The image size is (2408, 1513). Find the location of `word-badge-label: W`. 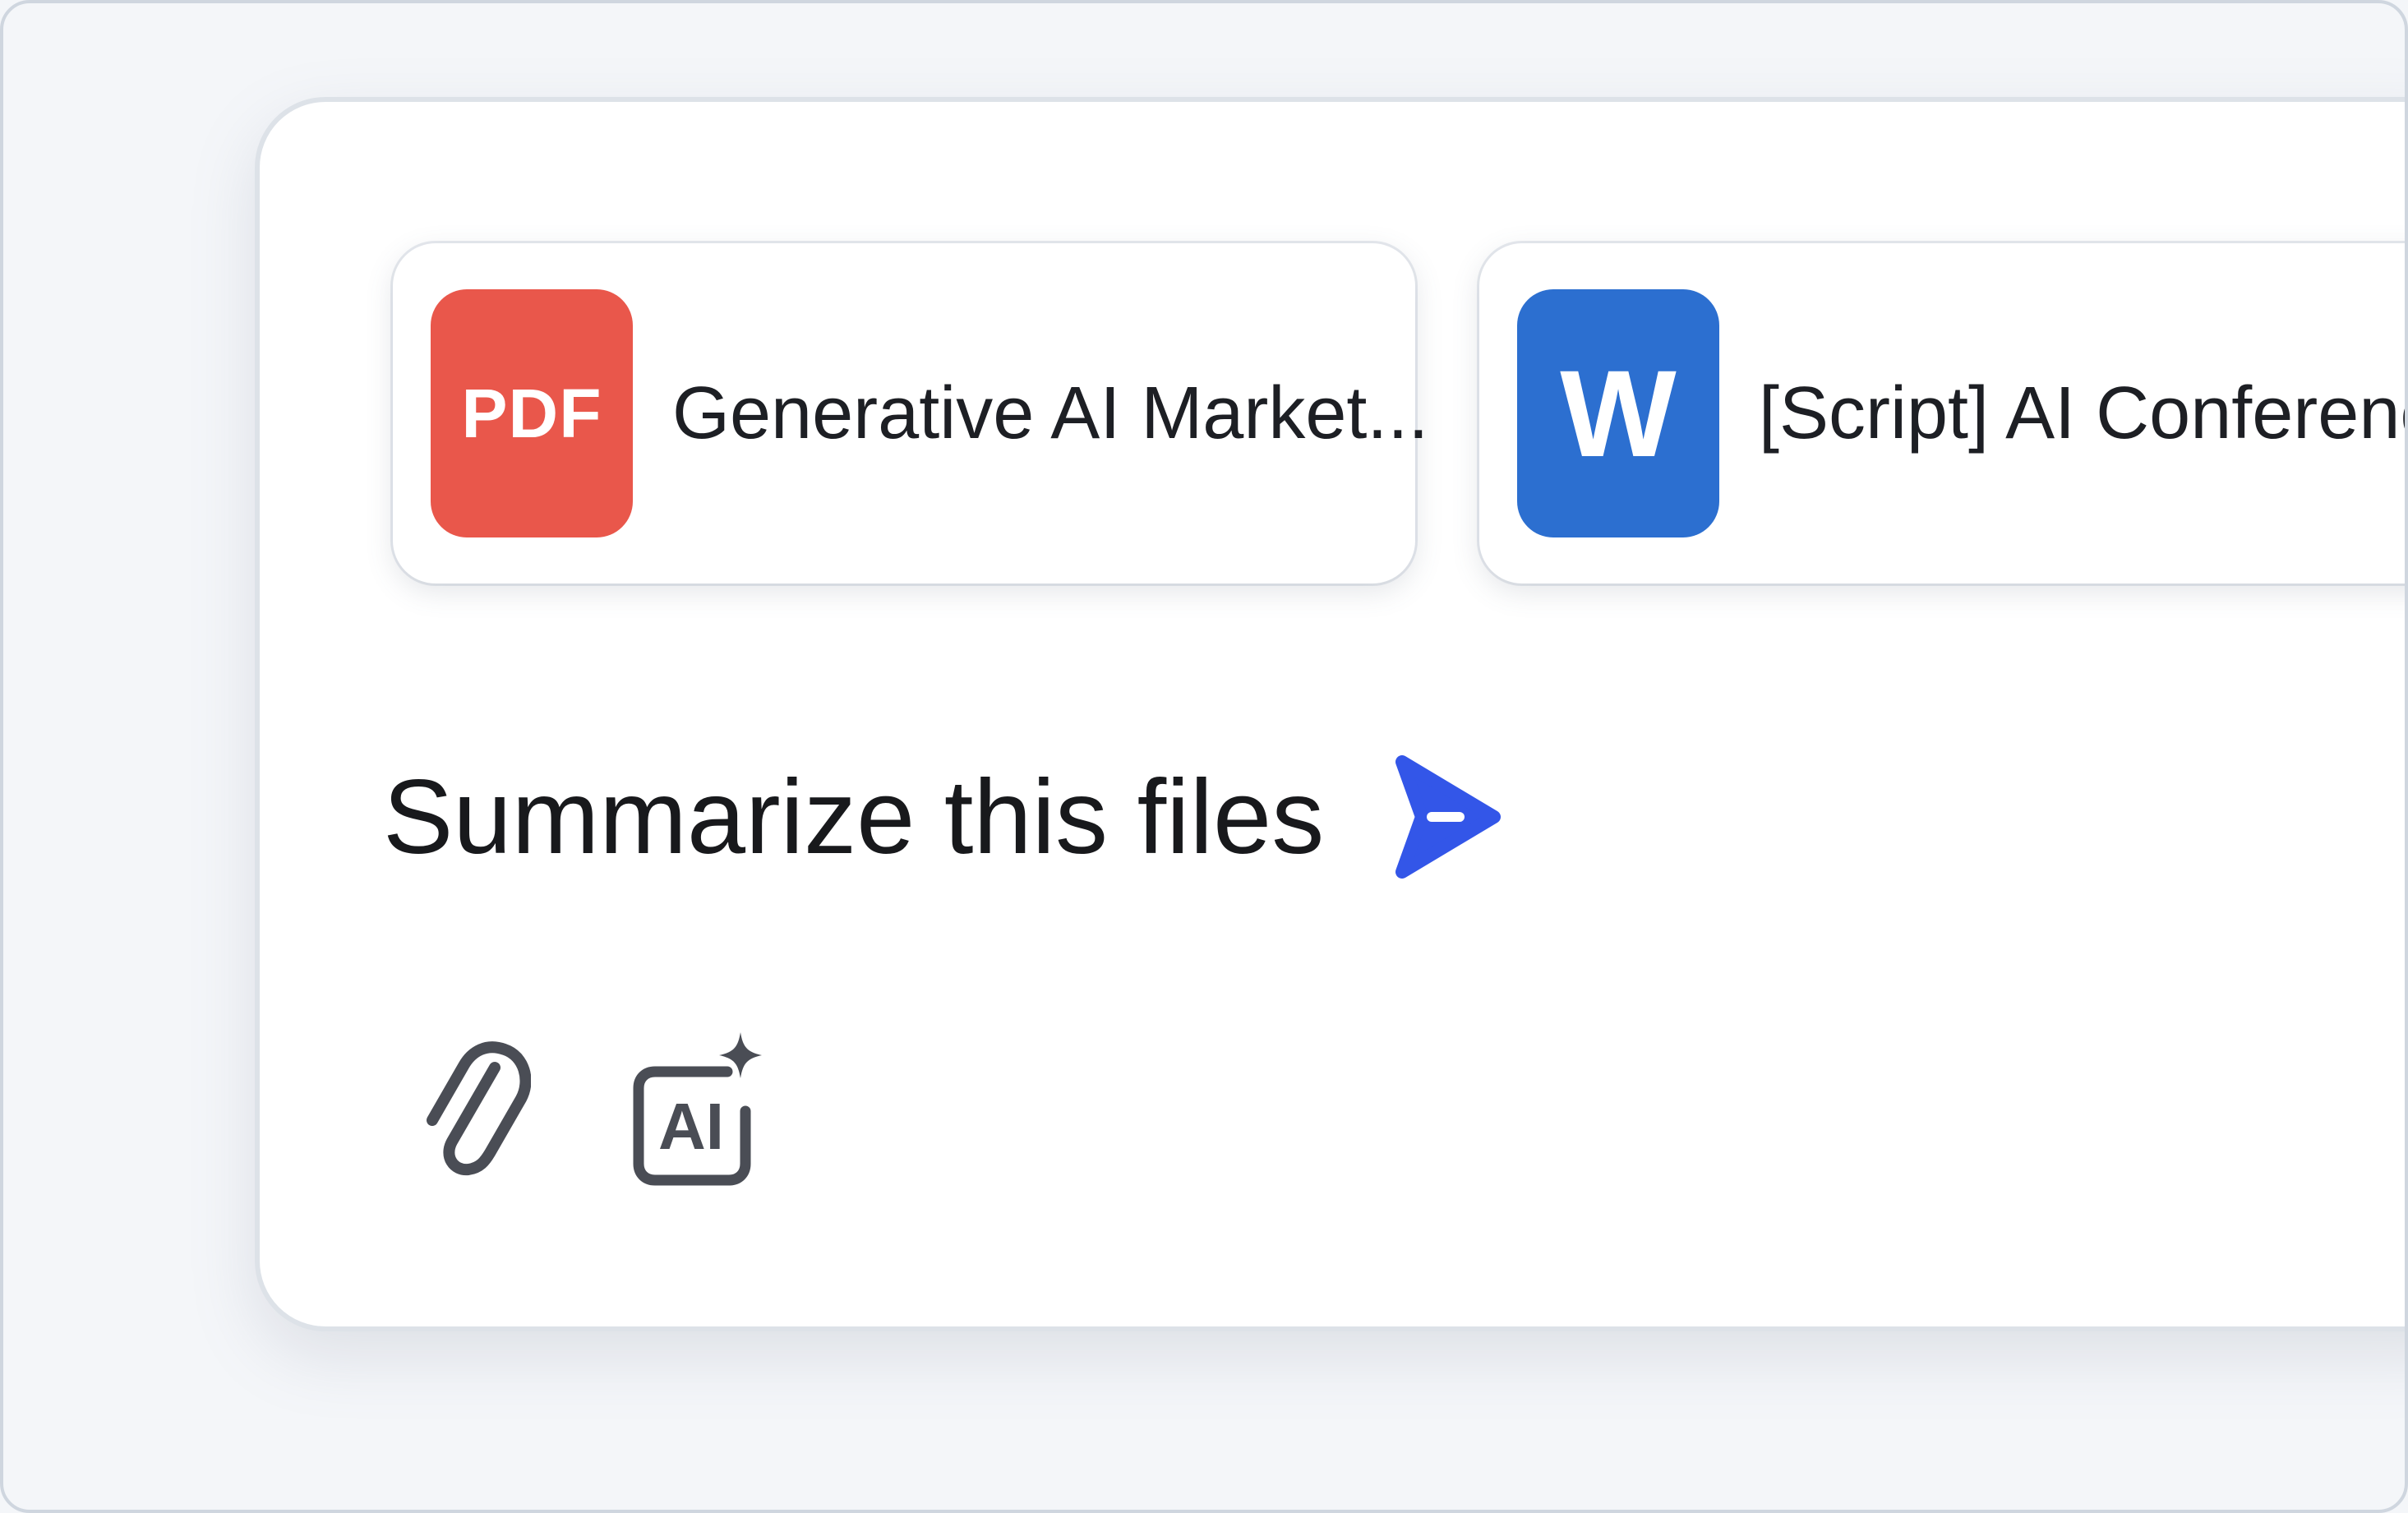

word-badge-label: W is located at coordinates (1618, 413).